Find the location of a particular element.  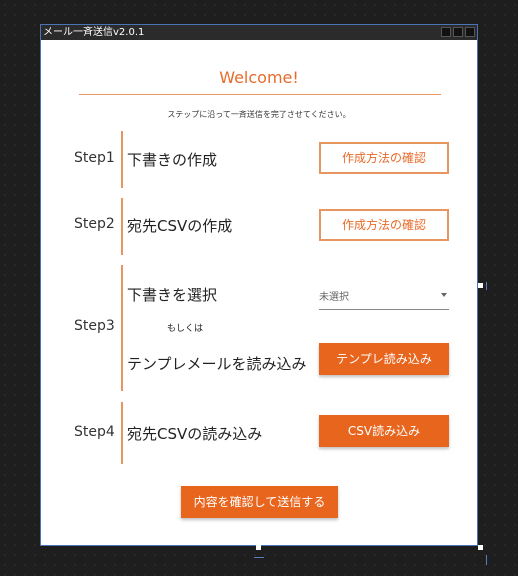

resize-handle-right is located at coordinates (480, 285).